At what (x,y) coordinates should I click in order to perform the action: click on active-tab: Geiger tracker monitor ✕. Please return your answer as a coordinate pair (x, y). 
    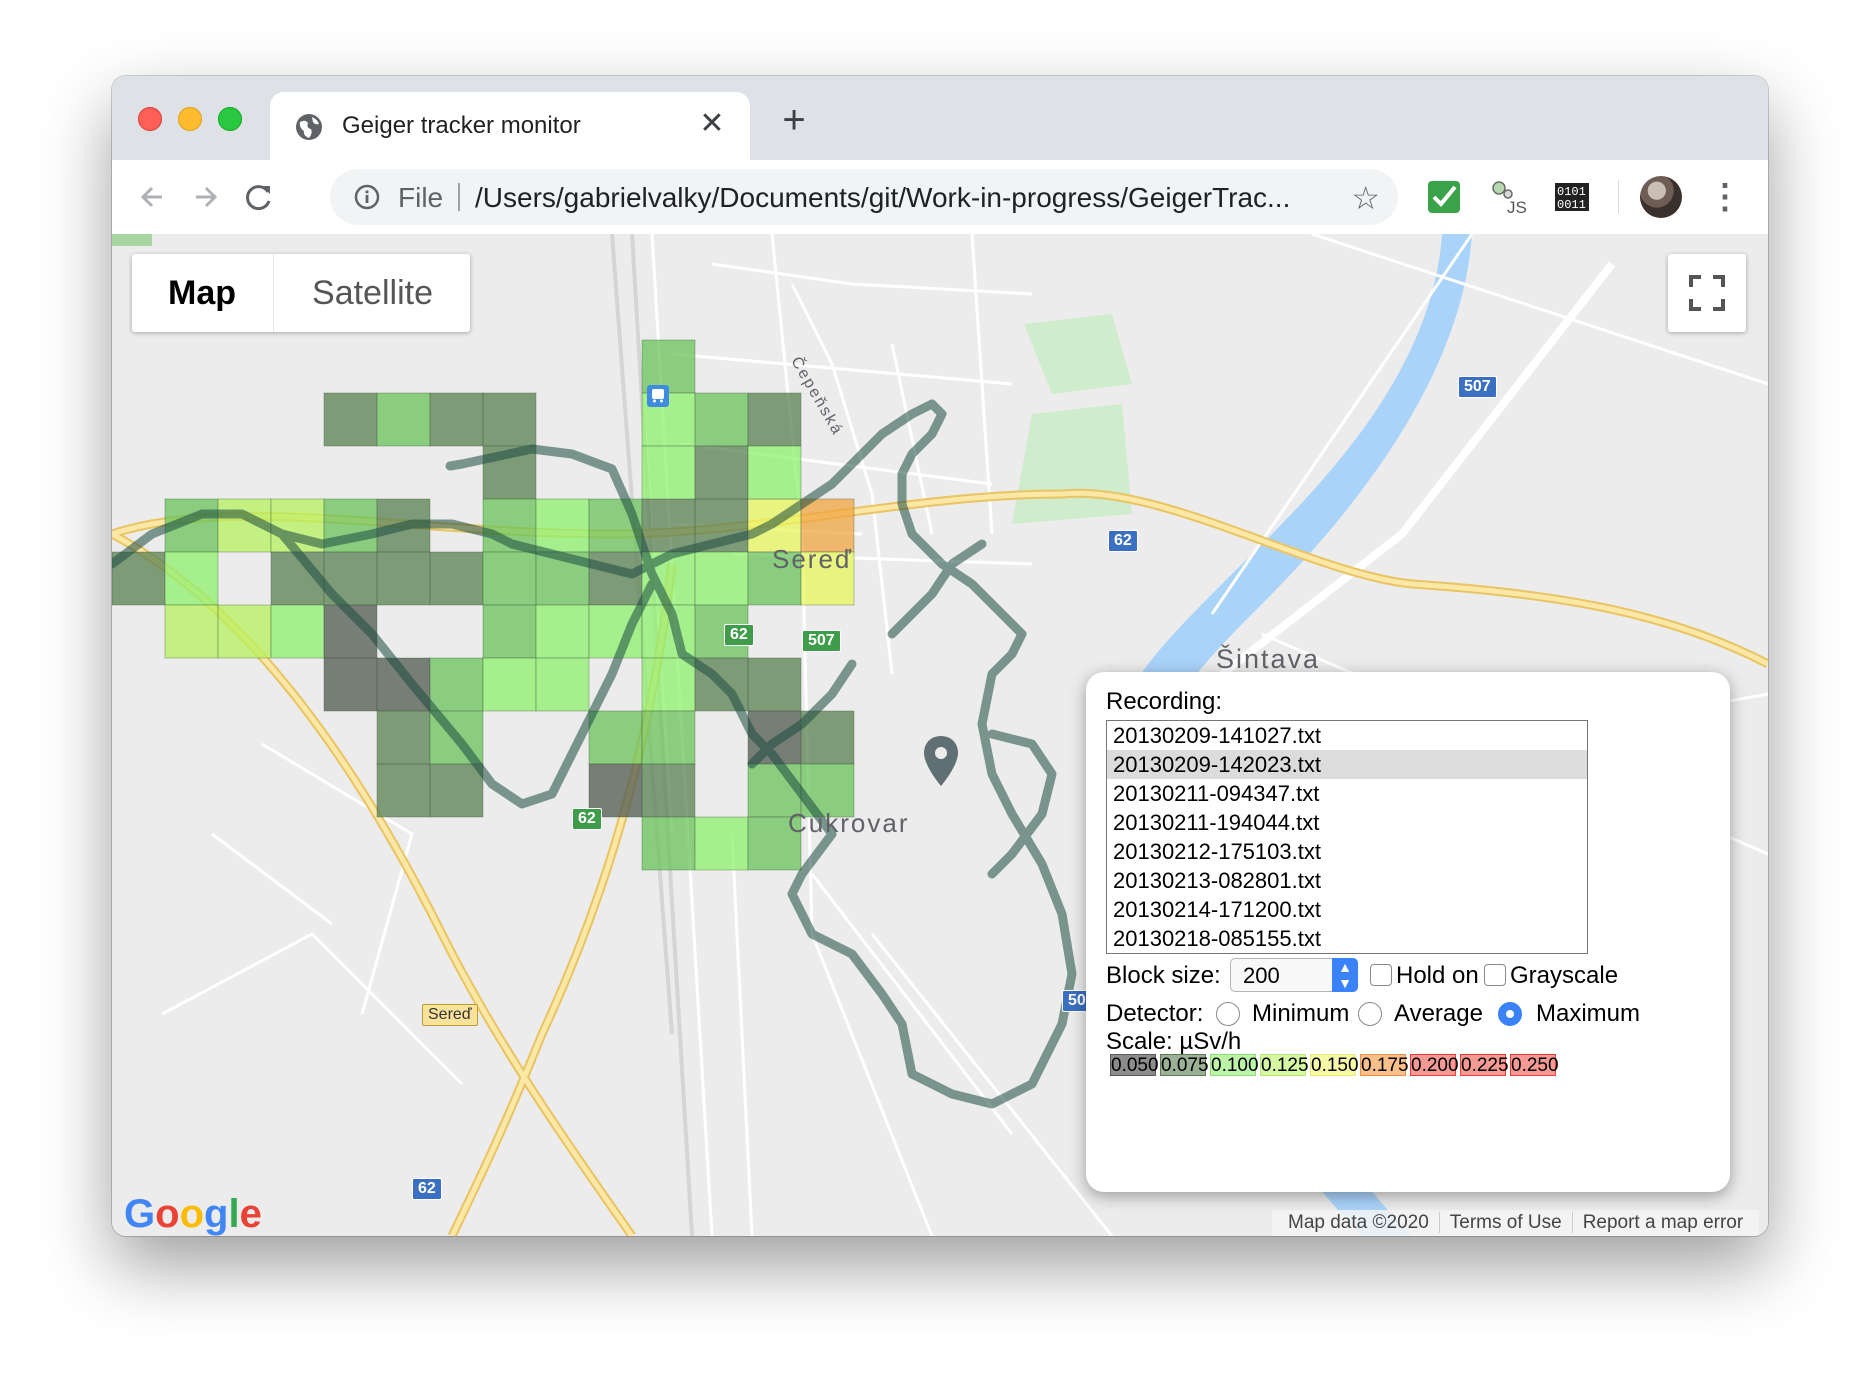
    Looking at the image, I should click on (510, 126).